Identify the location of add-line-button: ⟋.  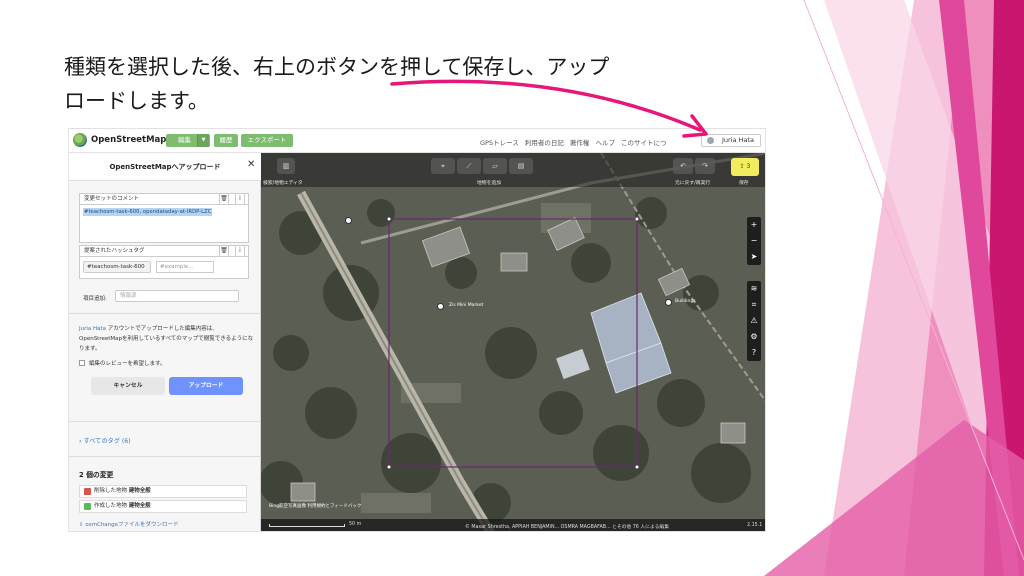
(469, 166).